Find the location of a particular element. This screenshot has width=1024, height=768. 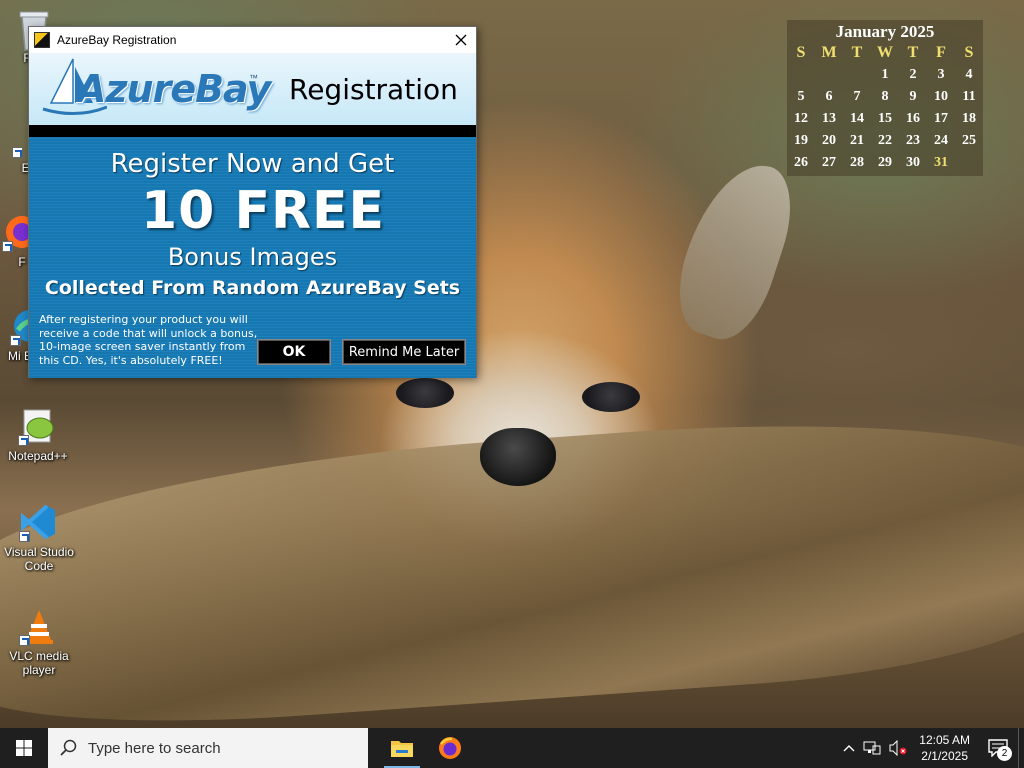

volume-button is located at coordinates (898, 748).